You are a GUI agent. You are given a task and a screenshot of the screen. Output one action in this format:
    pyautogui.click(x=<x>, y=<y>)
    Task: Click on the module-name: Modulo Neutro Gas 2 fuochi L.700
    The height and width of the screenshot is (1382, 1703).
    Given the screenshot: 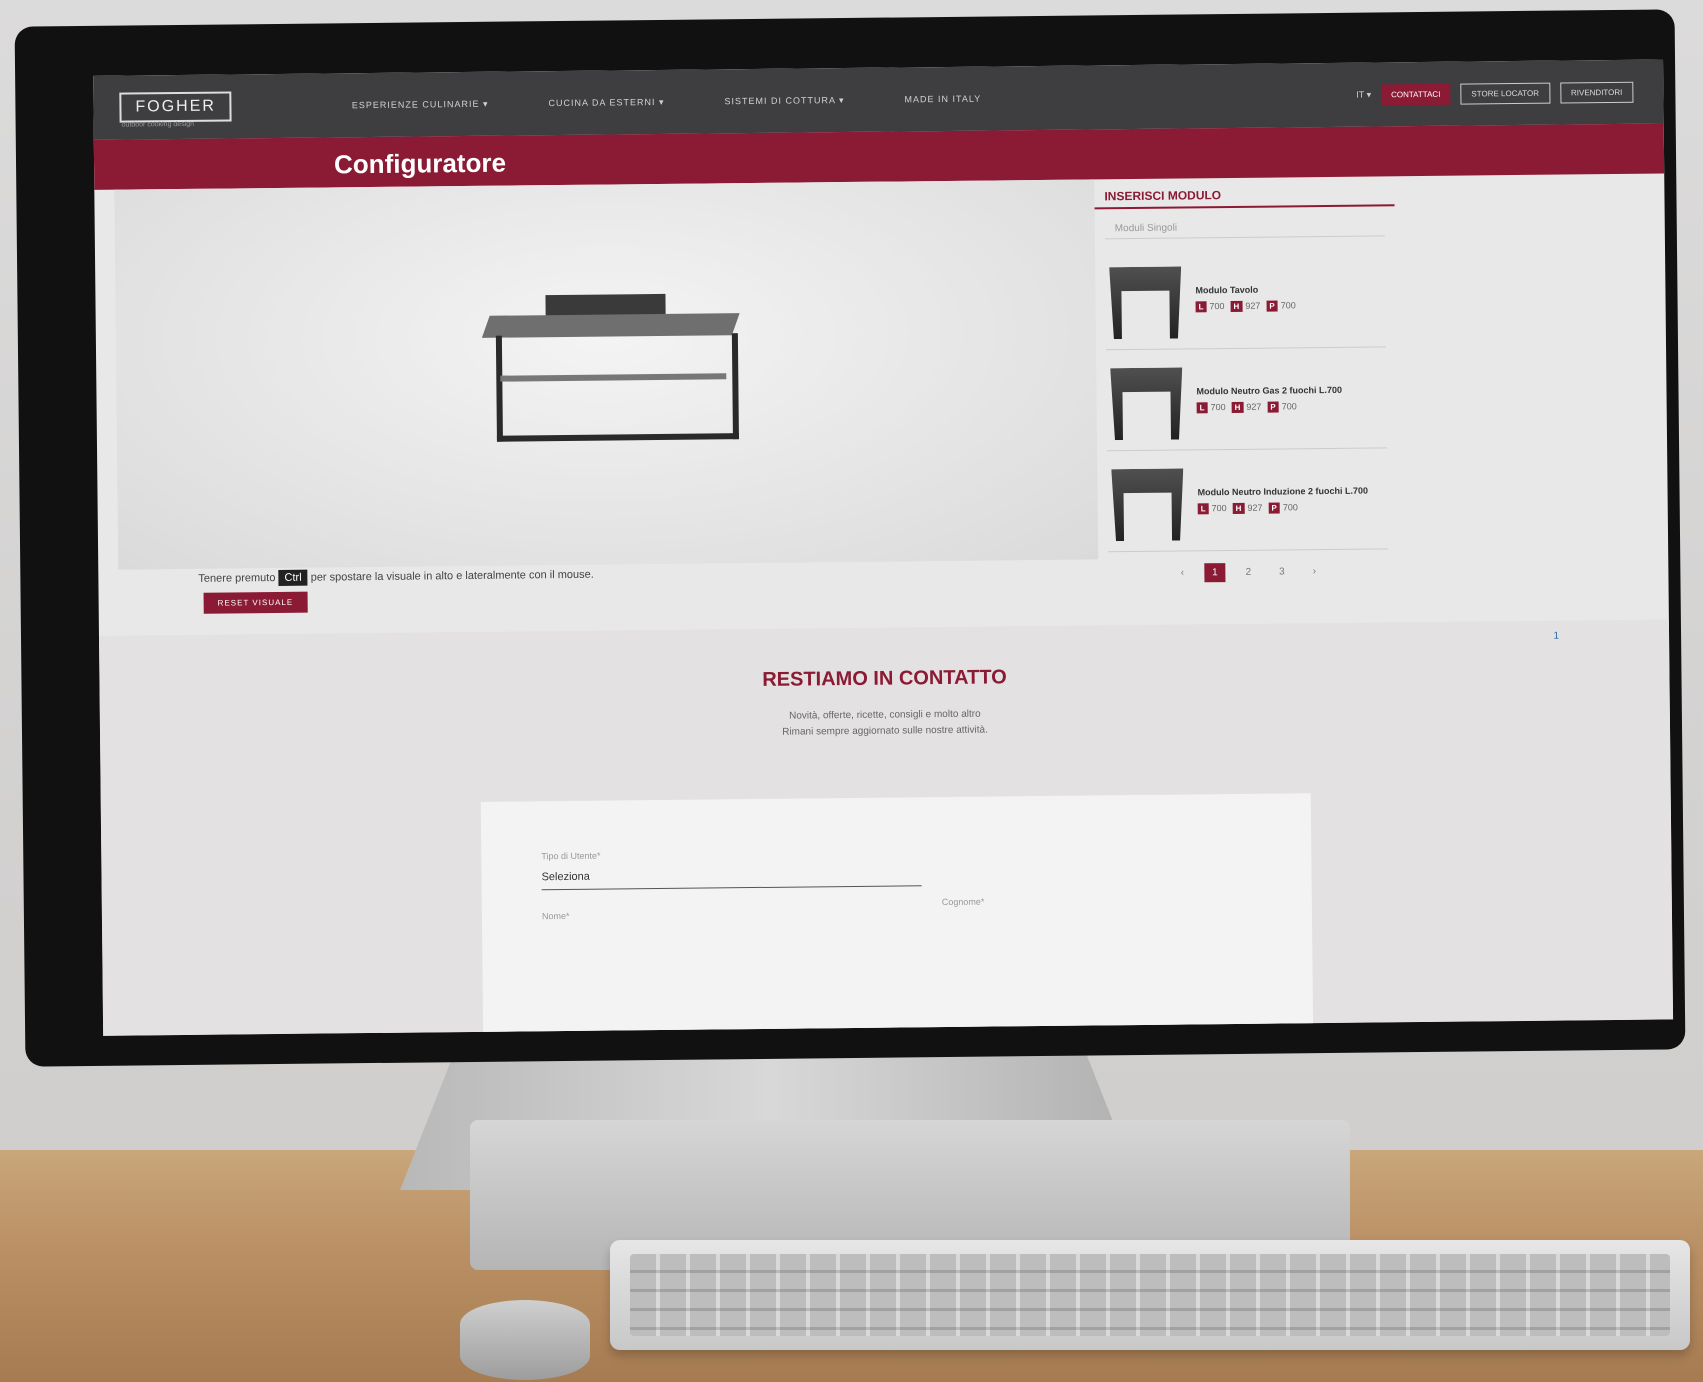 What is the action you would take?
    pyautogui.click(x=1269, y=390)
    